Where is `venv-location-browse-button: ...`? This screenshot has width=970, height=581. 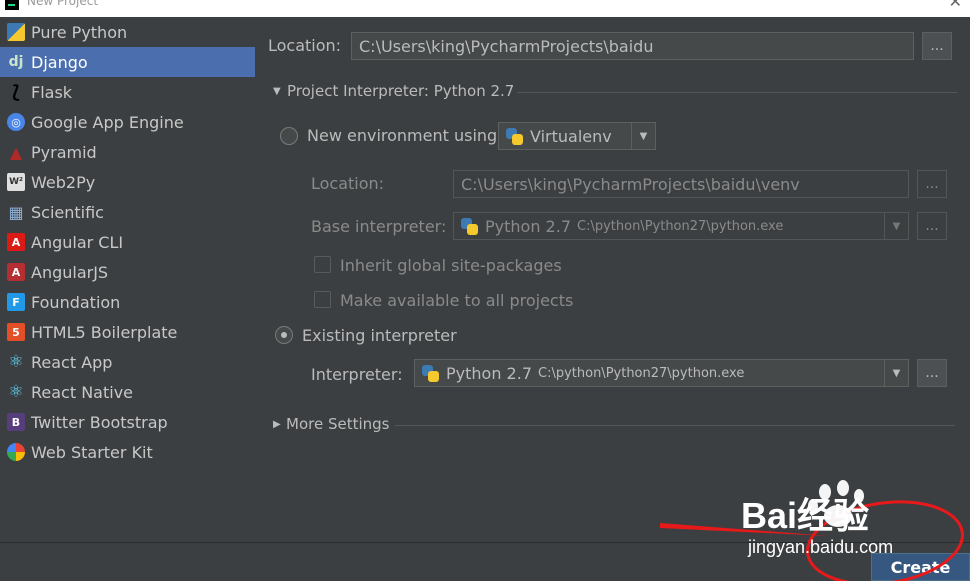
venv-location-browse-button: ... is located at coordinates (932, 184).